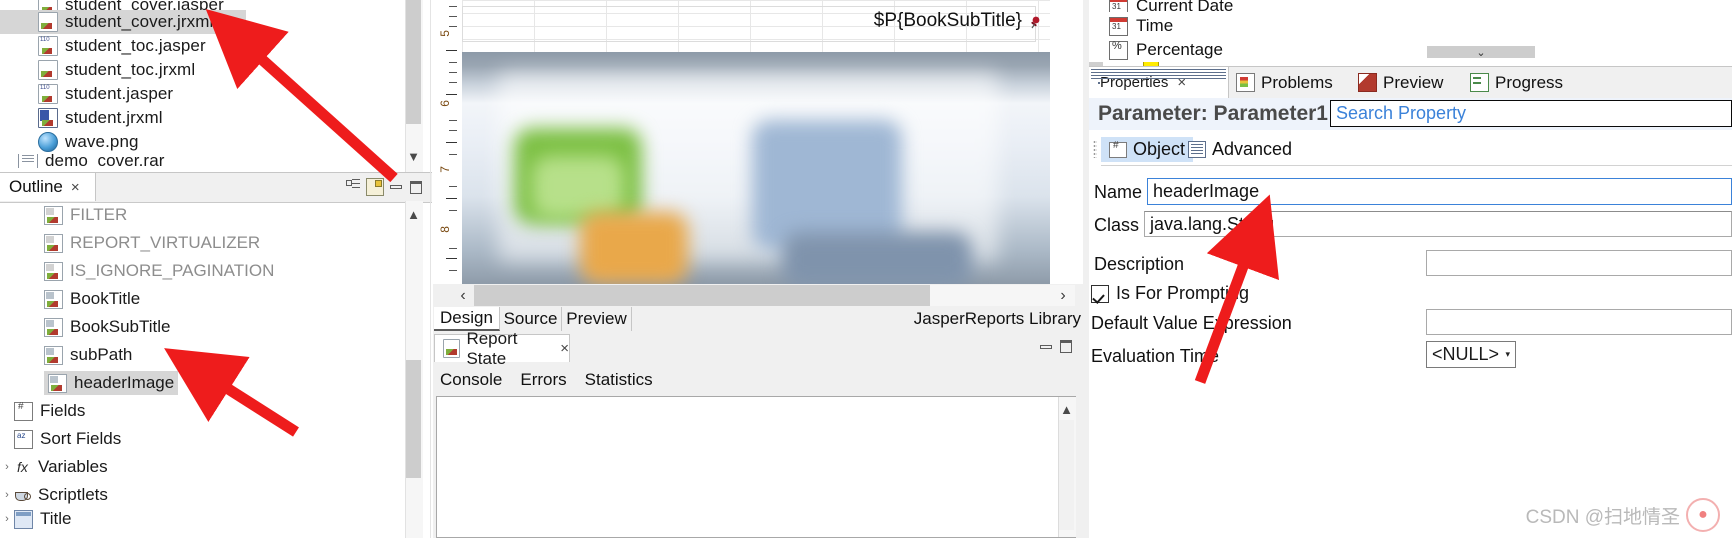 The image size is (1732, 538). Describe the element at coordinates (202, 495) in the screenshot. I see `outline-item-scriptlets: › Scriptlets` at that location.